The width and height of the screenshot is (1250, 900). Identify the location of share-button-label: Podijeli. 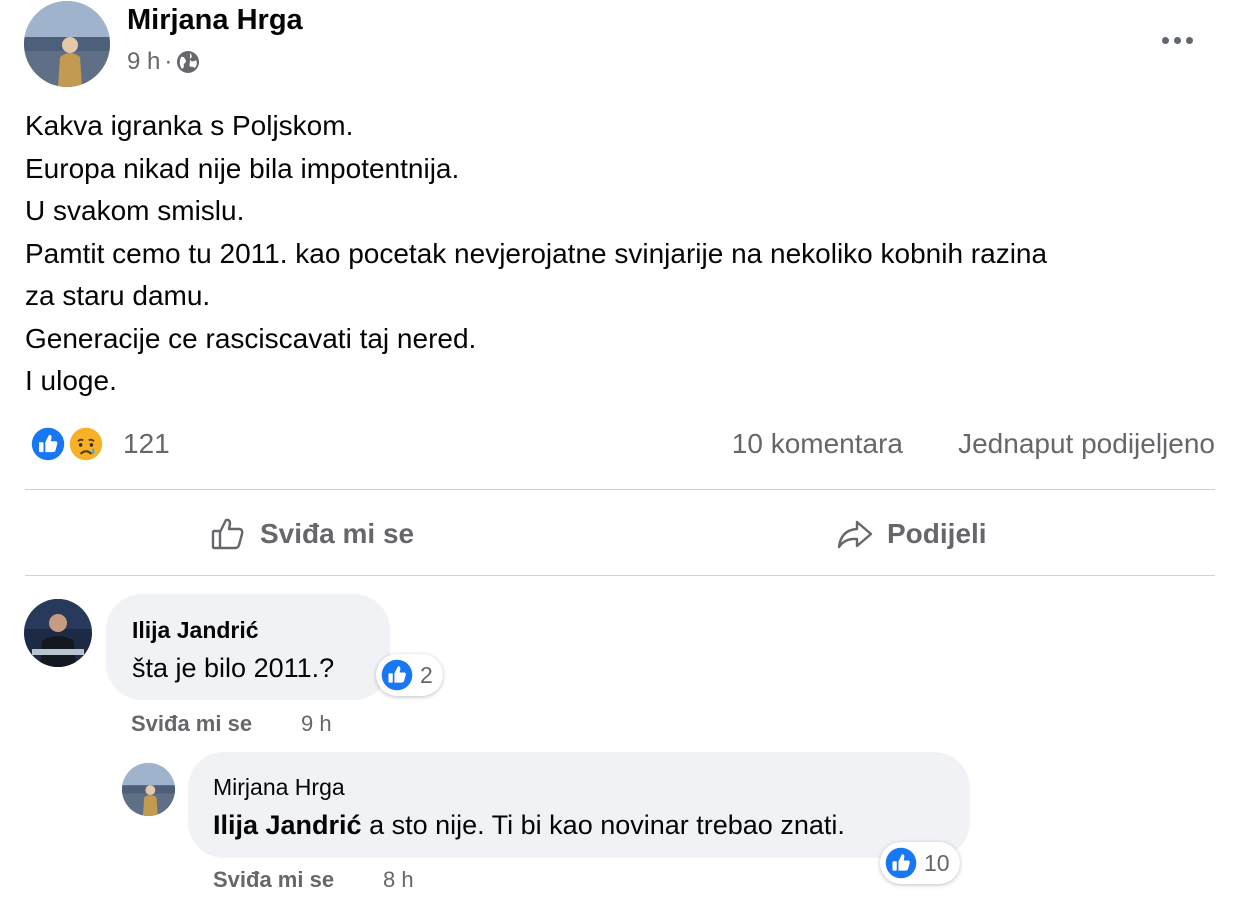
(937, 533).